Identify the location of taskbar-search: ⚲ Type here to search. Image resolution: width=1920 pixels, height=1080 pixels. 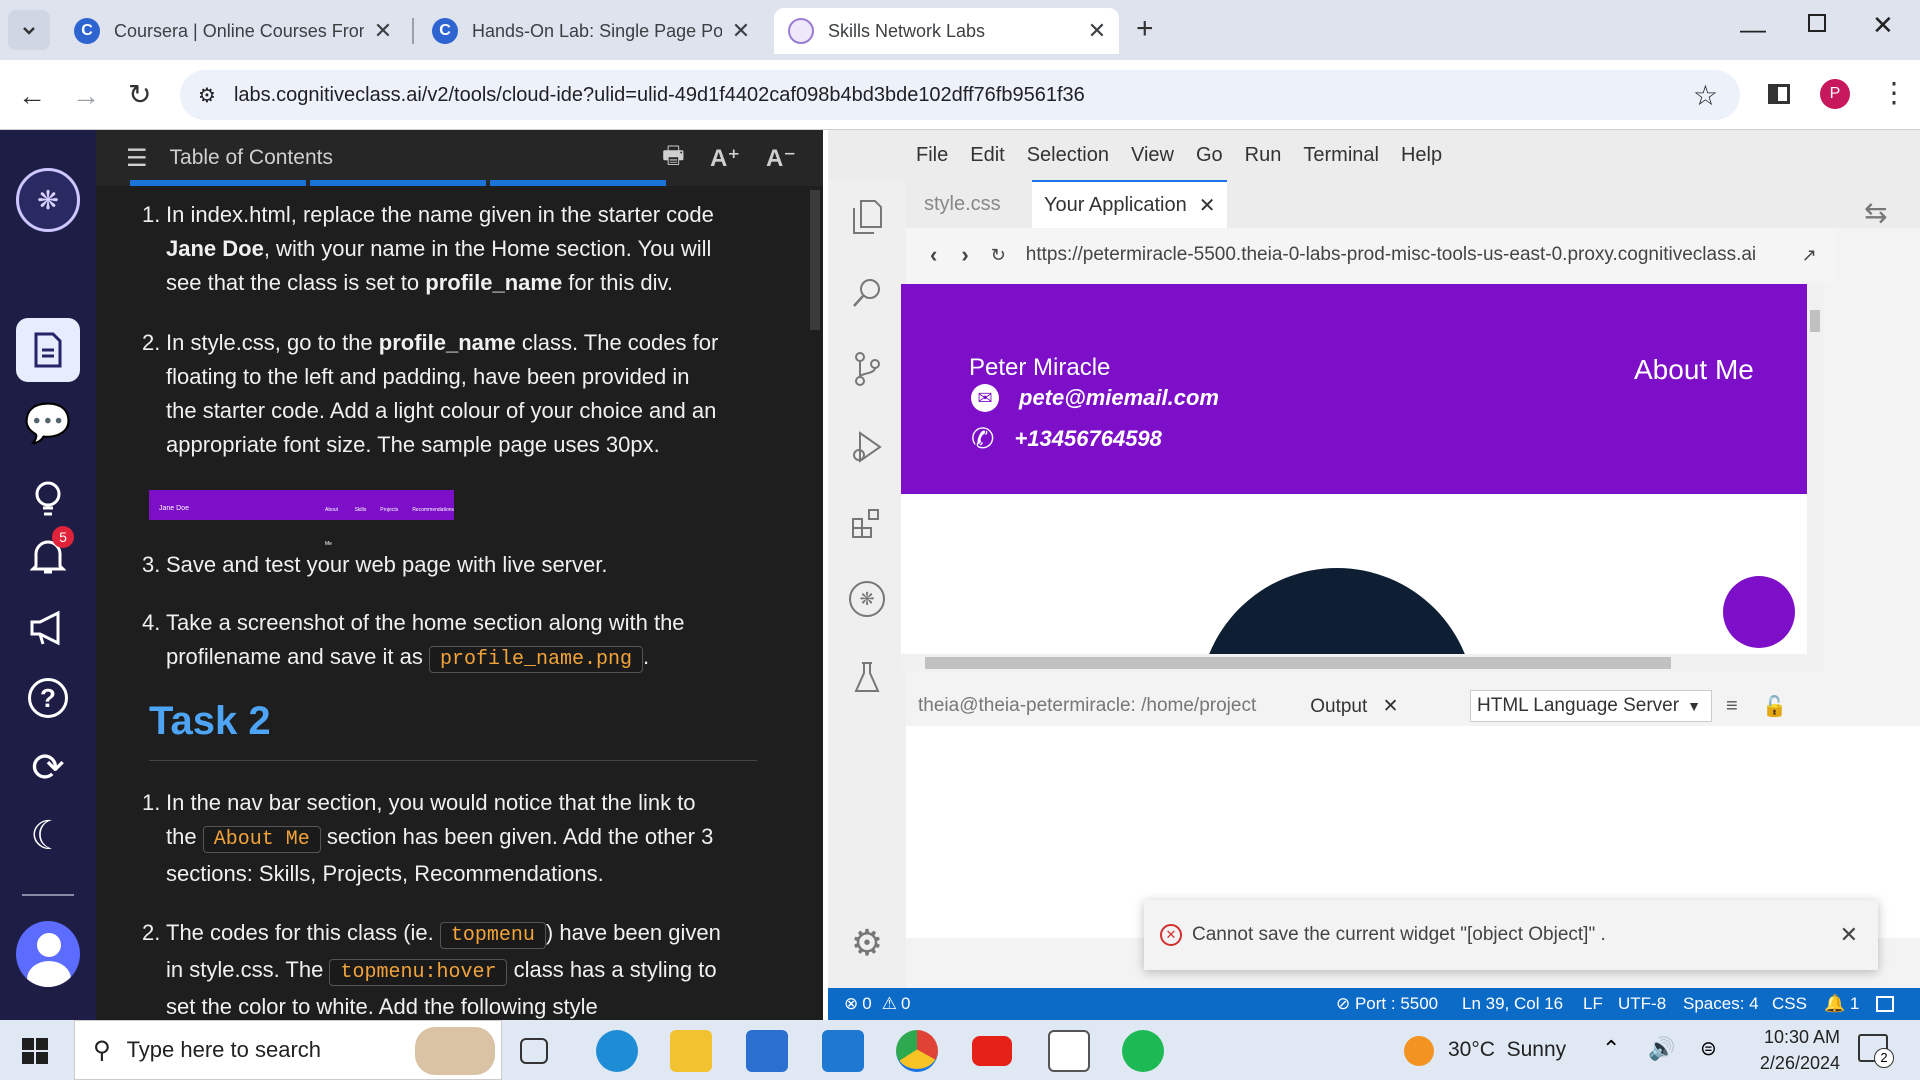
(288, 1050).